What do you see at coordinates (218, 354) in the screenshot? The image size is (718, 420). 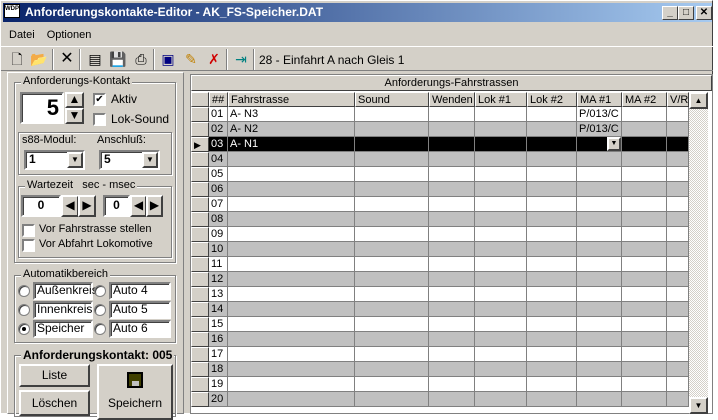 I see `row-number: 17` at bounding box center [218, 354].